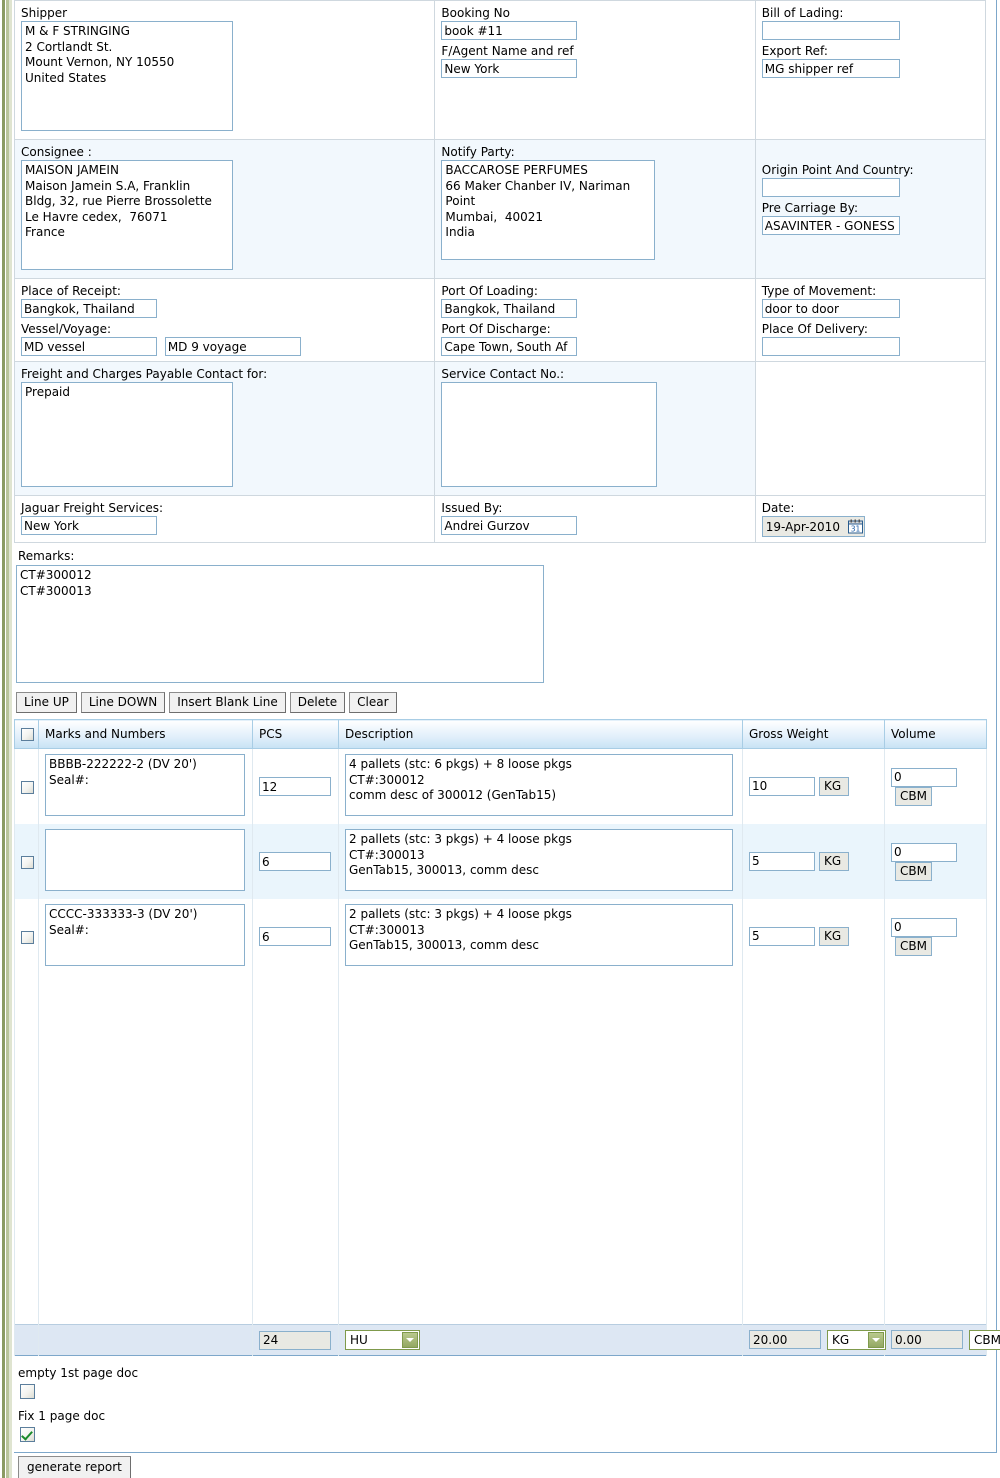 This screenshot has width=1000, height=1478. I want to click on insert-blank-line-button: Insert Blank Line, so click(227, 702).